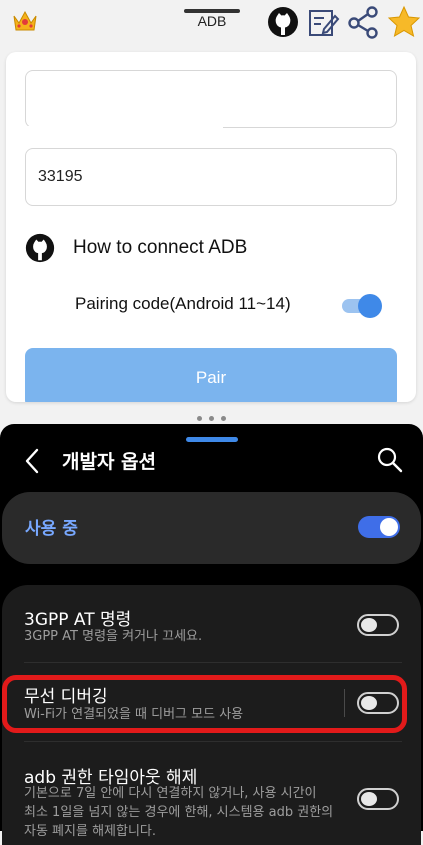 This screenshot has height=845, width=423. I want to click on setting-adb-timeout-switch, so click(378, 799).